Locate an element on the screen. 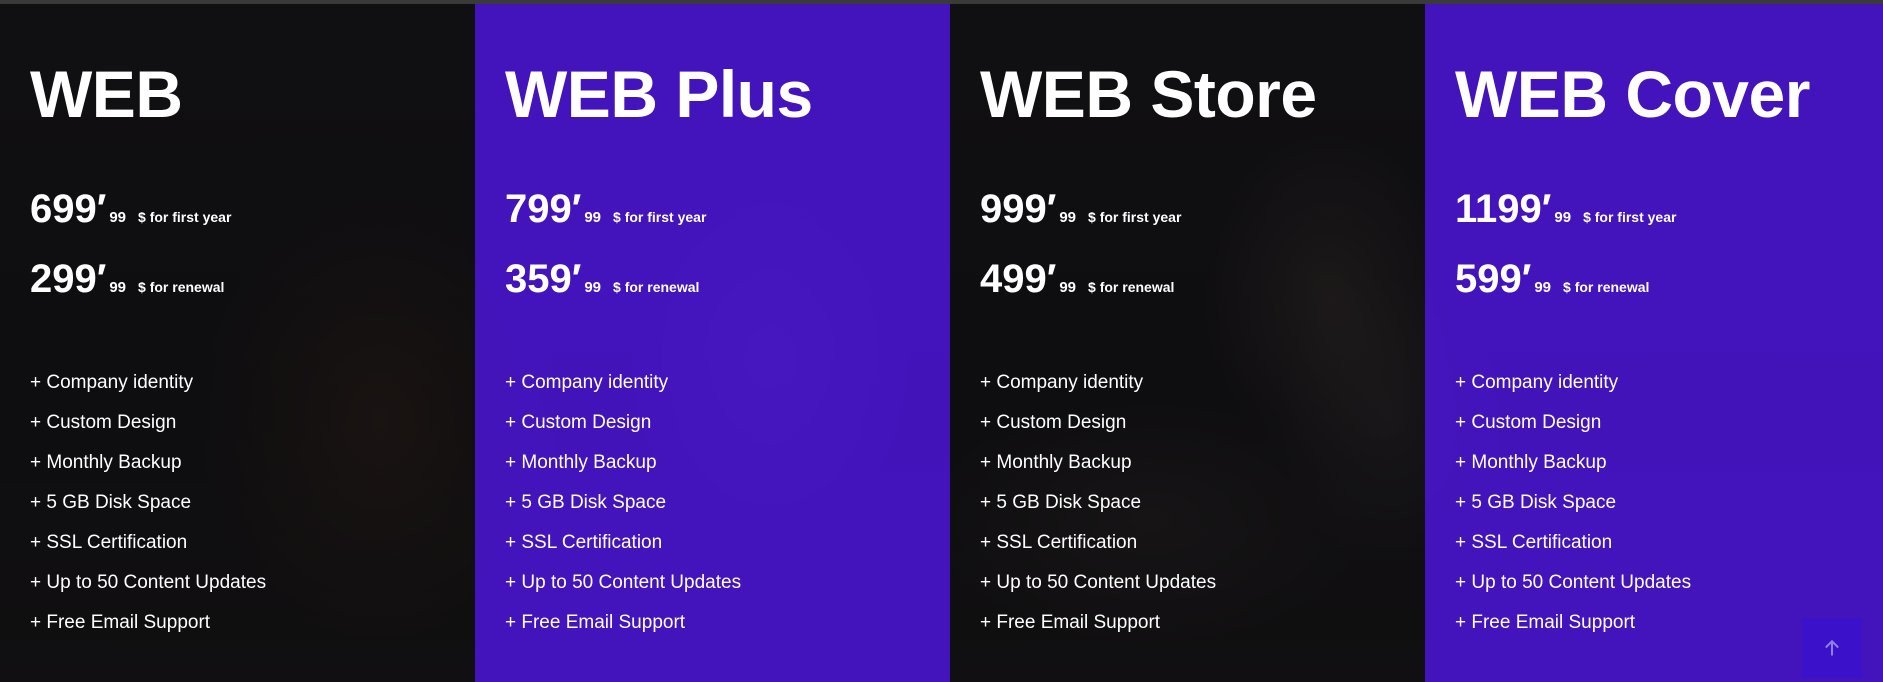 The height and width of the screenshot is (682, 1883). arrow-up-icon is located at coordinates (1832, 648).